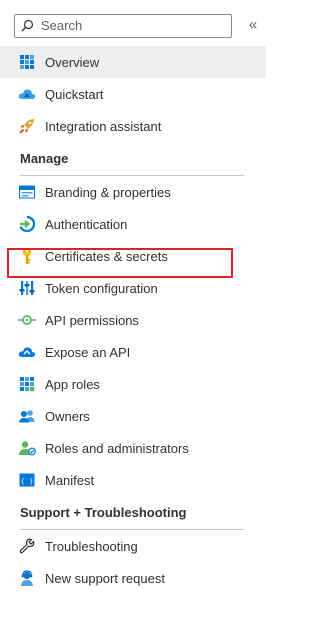 The height and width of the screenshot is (621, 320). Describe the element at coordinates (27, 288) in the screenshot. I see `token-config-icon` at that location.